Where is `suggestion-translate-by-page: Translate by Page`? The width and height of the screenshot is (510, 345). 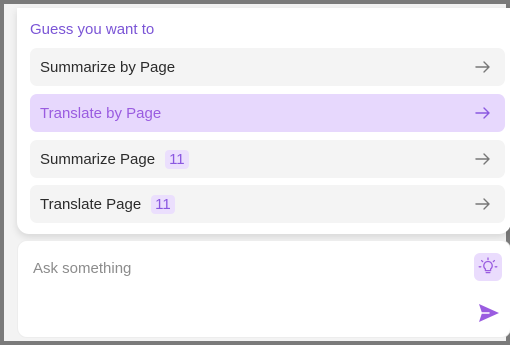
suggestion-translate-by-page: Translate by Page is located at coordinates (267, 113).